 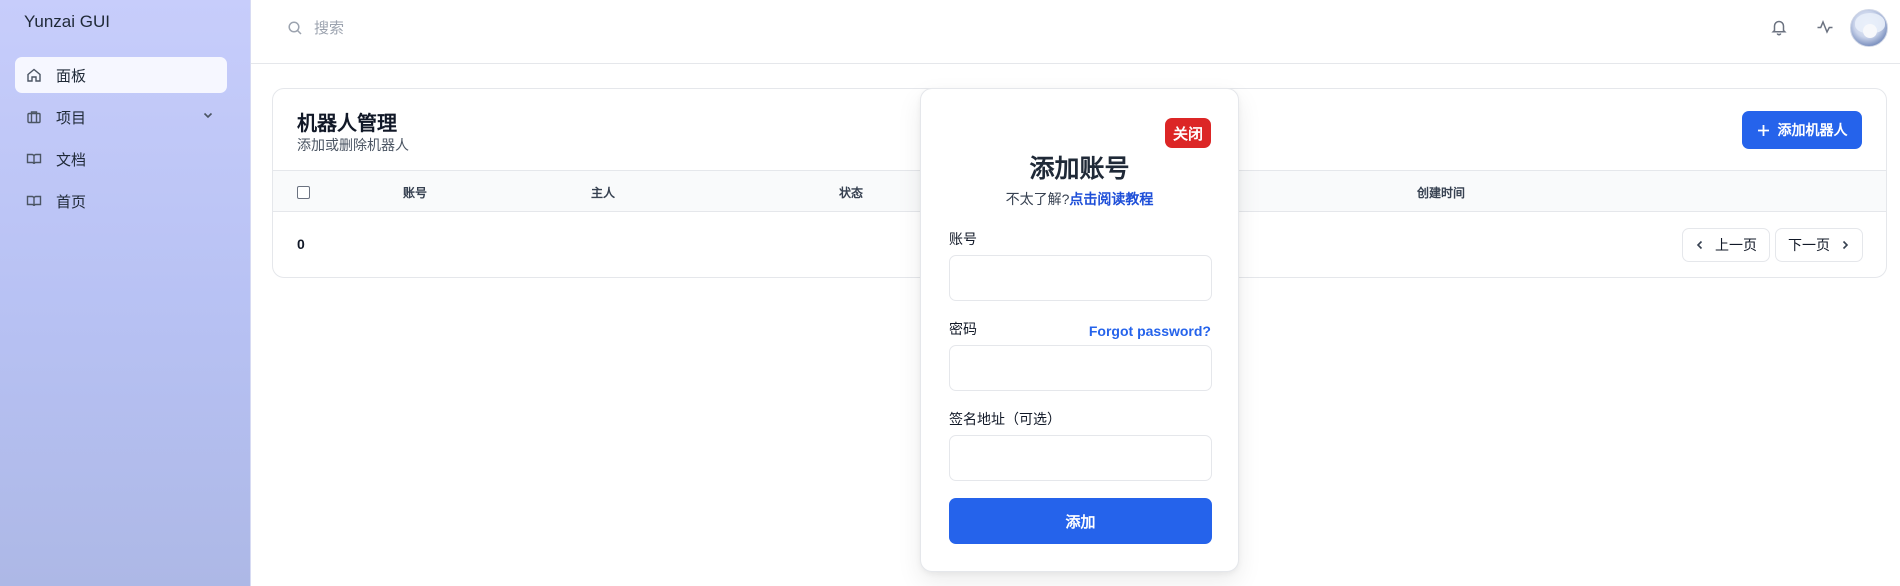 What do you see at coordinates (121, 75) in the screenshot?
I see `sidebar-item-dashboard: 面板` at bounding box center [121, 75].